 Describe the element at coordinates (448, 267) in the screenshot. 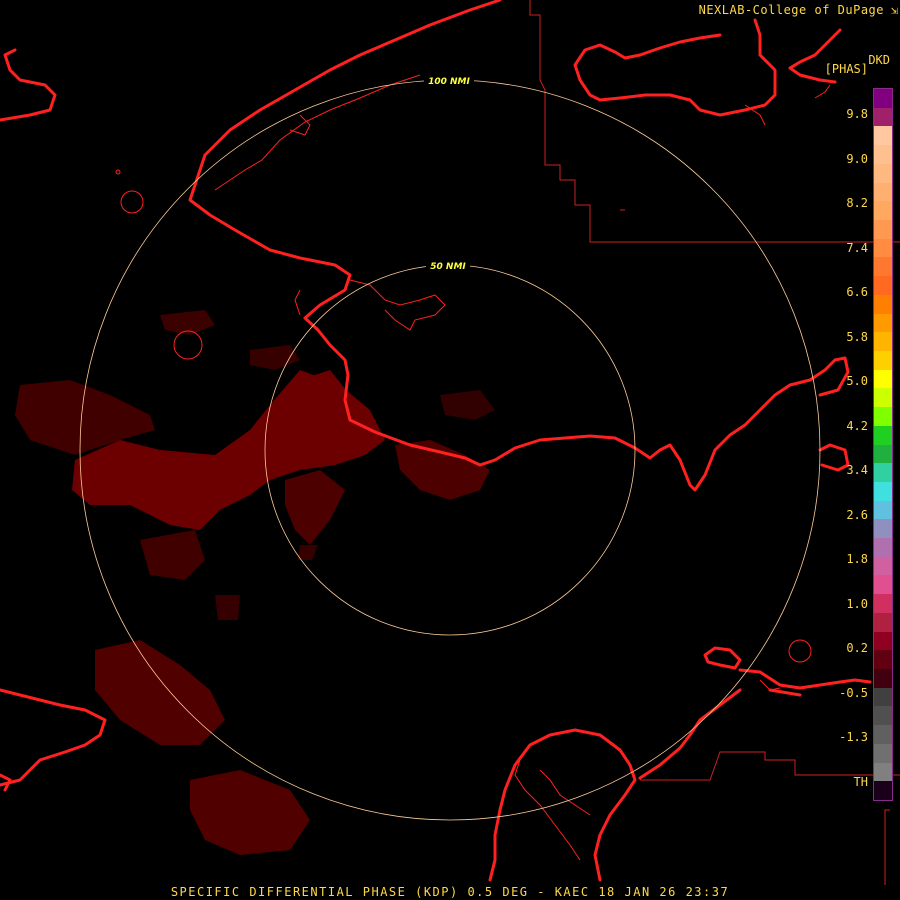

I see `ring-label-50: 50 NMI` at that location.